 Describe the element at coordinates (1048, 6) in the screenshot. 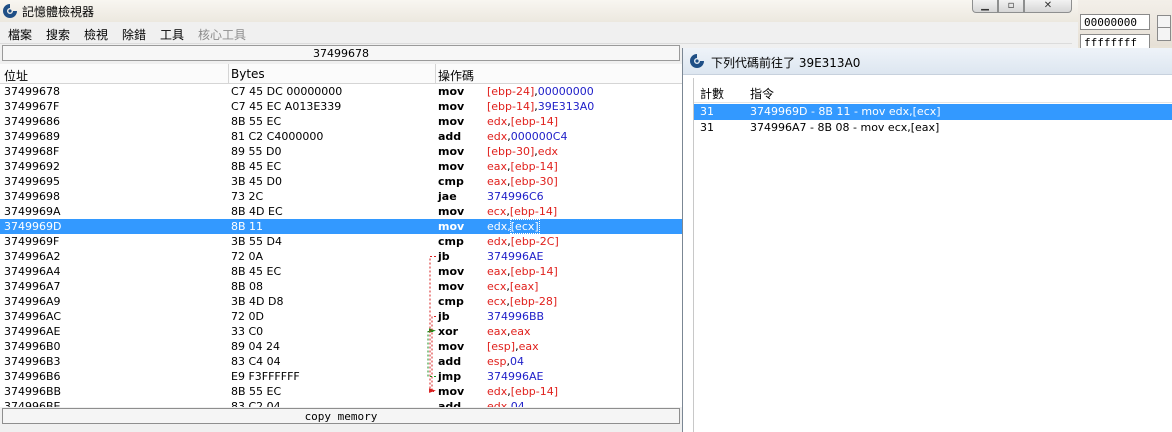

I see `close-button: ✕` at that location.